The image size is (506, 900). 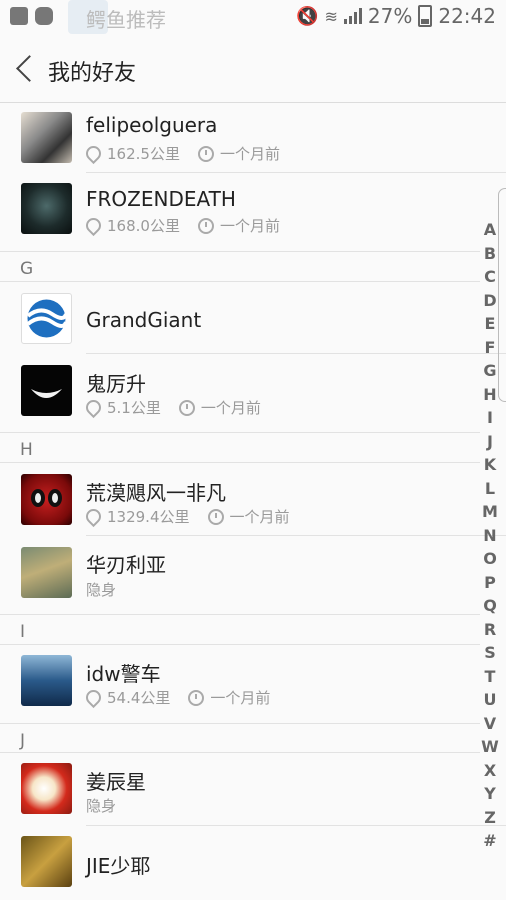 What do you see at coordinates (139, 698) in the screenshot?
I see `friend-distance: 54.4公里` at bounding box center [139, 698].